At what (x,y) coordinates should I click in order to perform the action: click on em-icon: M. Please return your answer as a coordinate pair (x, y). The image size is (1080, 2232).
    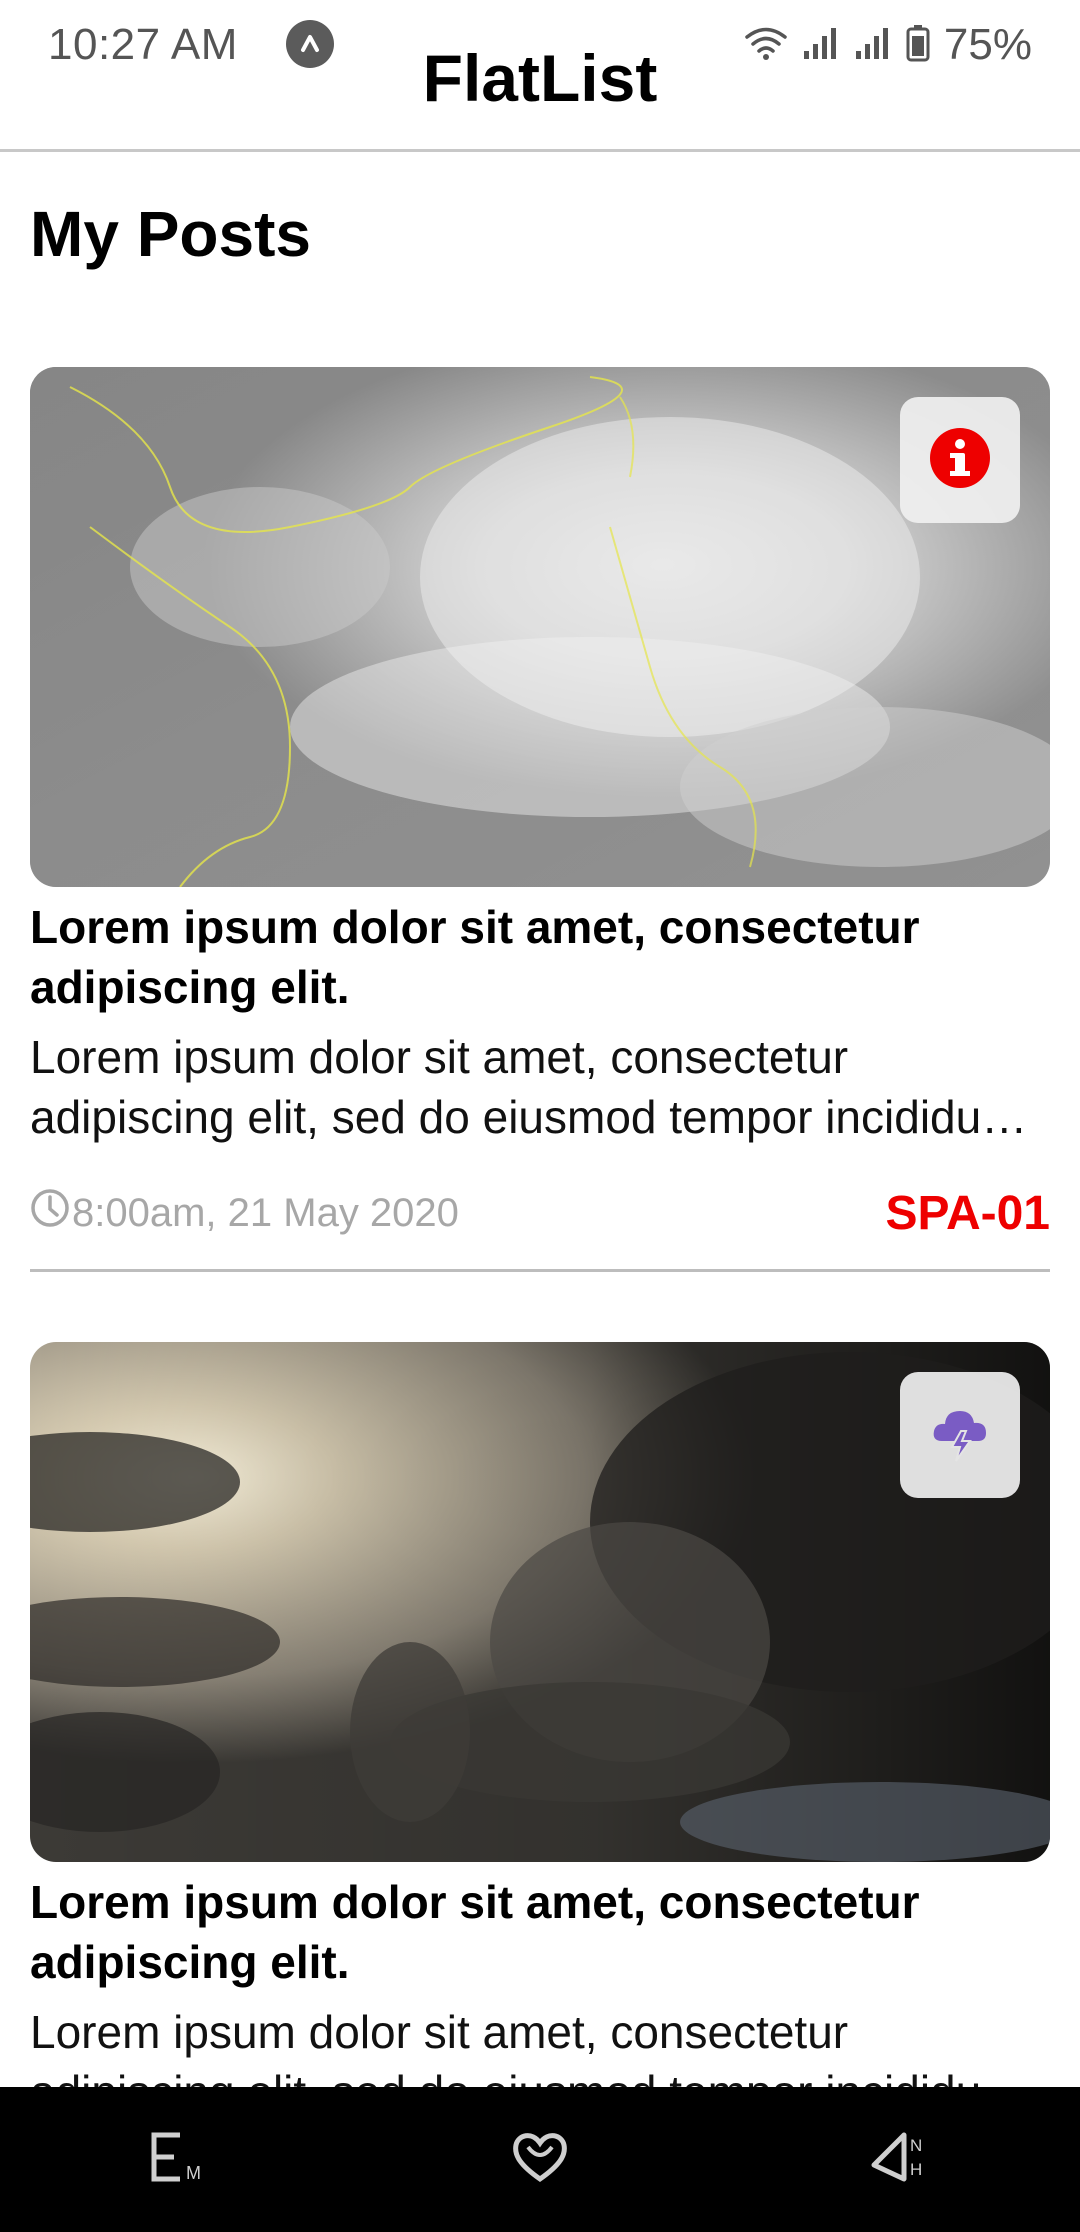
    Looking at the image, I should click on (180, 2159).